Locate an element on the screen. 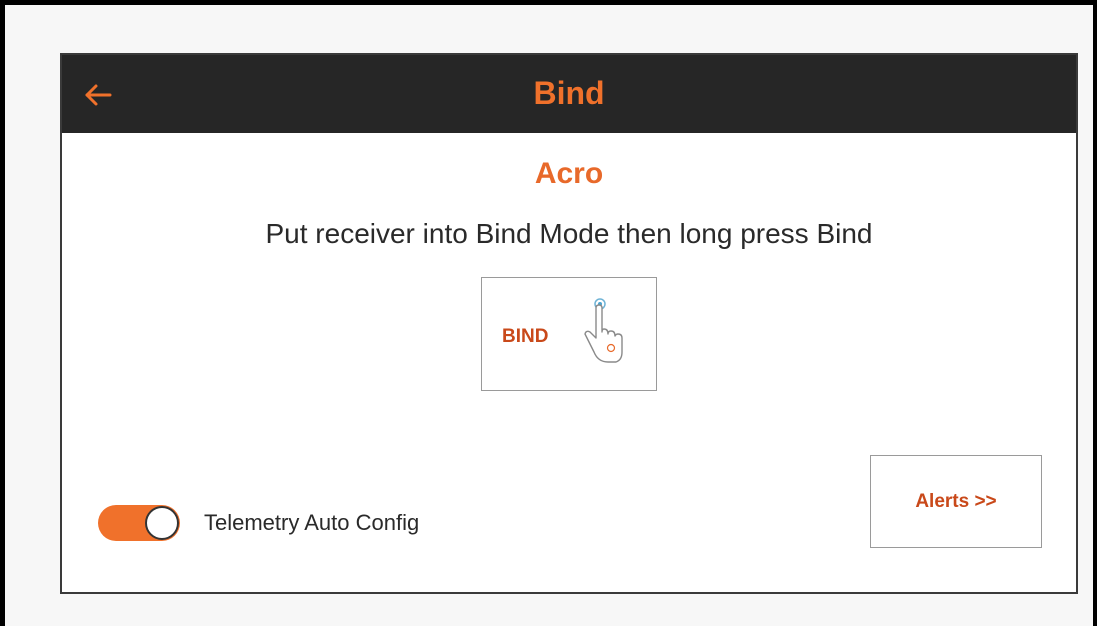  finger-press-icon is located at coordinates (603, 330).